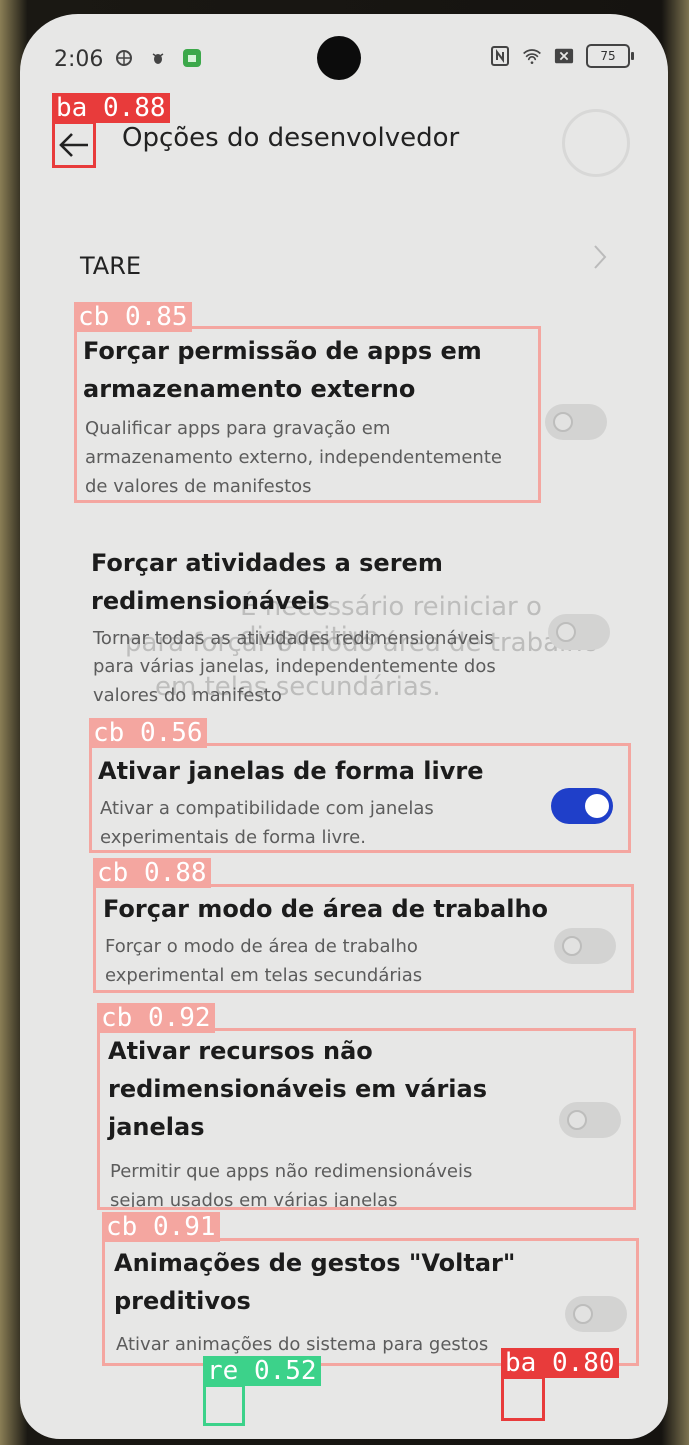 The width and height of the screenshot is (689, 1445). What do you see at coordinates (560, 1363) in the screenshot?
I see `detection-label: ba 0.80` at bounding box center [560, 1363].